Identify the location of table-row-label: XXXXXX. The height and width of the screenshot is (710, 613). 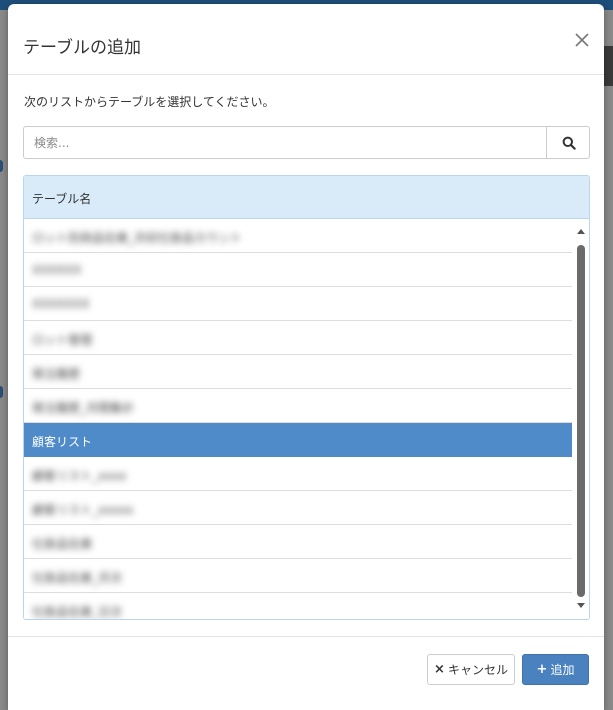
(57, 270).